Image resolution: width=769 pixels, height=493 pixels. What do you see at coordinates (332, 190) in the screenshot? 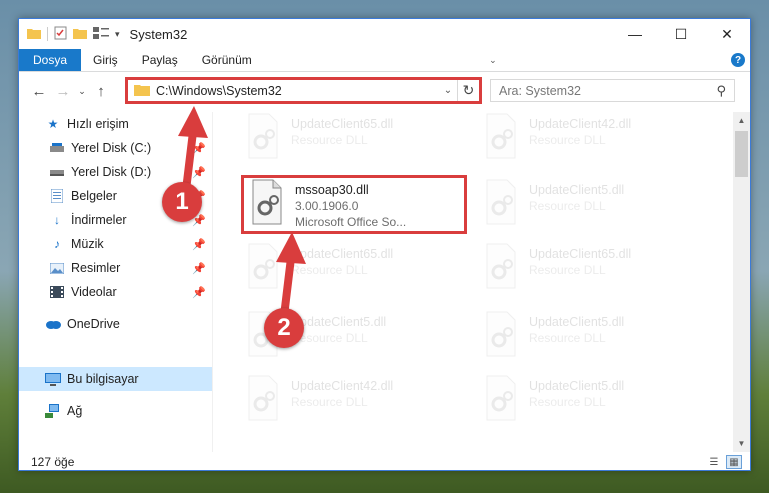
I see `file-name: mssoap30.dll` at bounding box center [332, 190].